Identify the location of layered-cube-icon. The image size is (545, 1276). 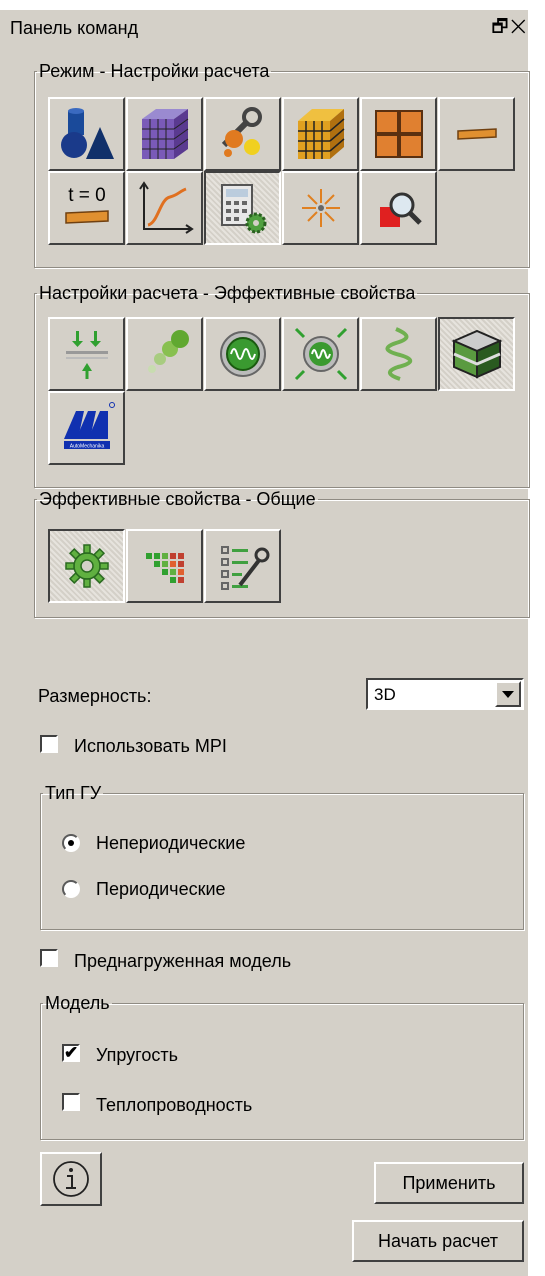
(476, 354).